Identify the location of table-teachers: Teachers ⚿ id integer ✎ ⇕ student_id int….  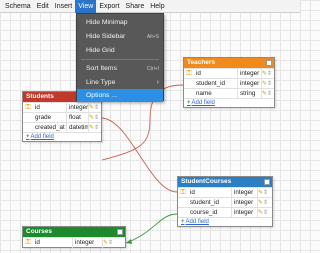
(229, 82).